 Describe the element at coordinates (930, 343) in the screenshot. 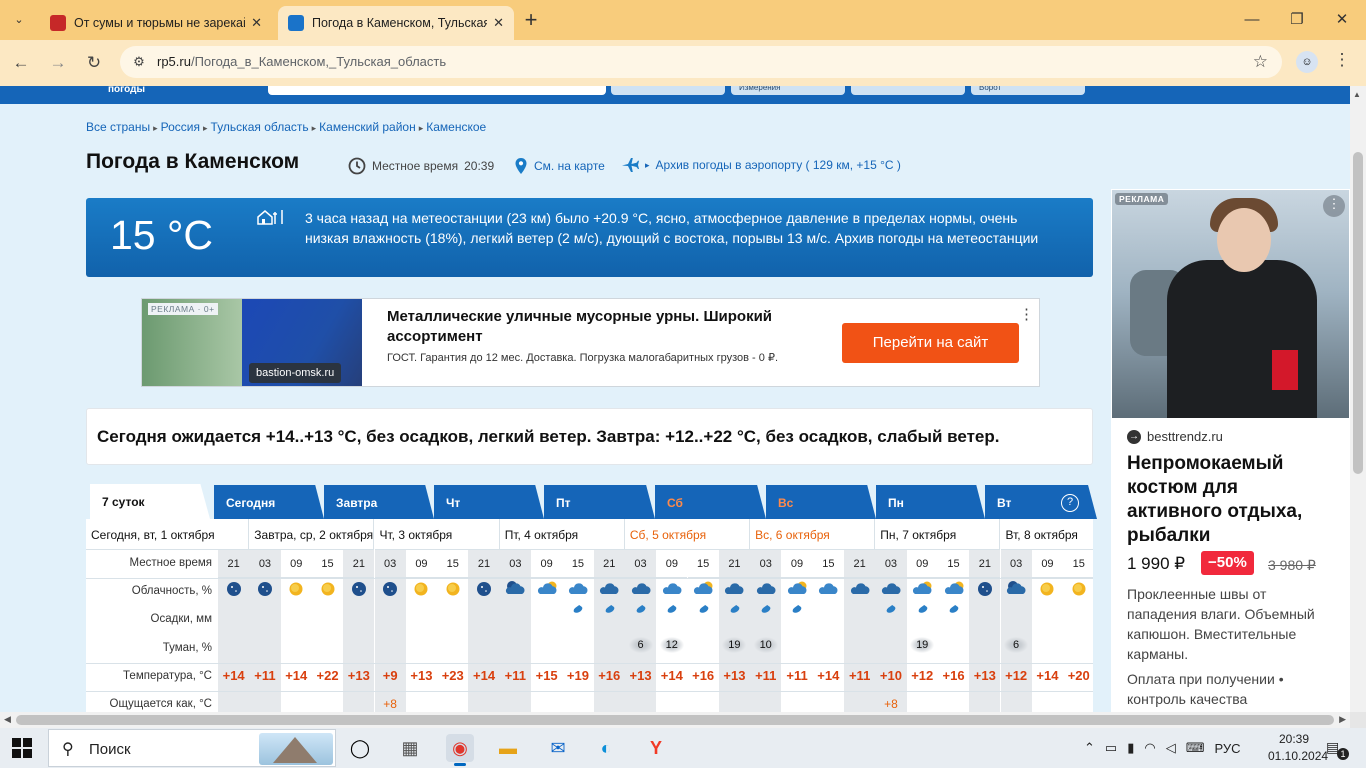

I see `ad-goto-site-button: Перейти на сайт` at that location.